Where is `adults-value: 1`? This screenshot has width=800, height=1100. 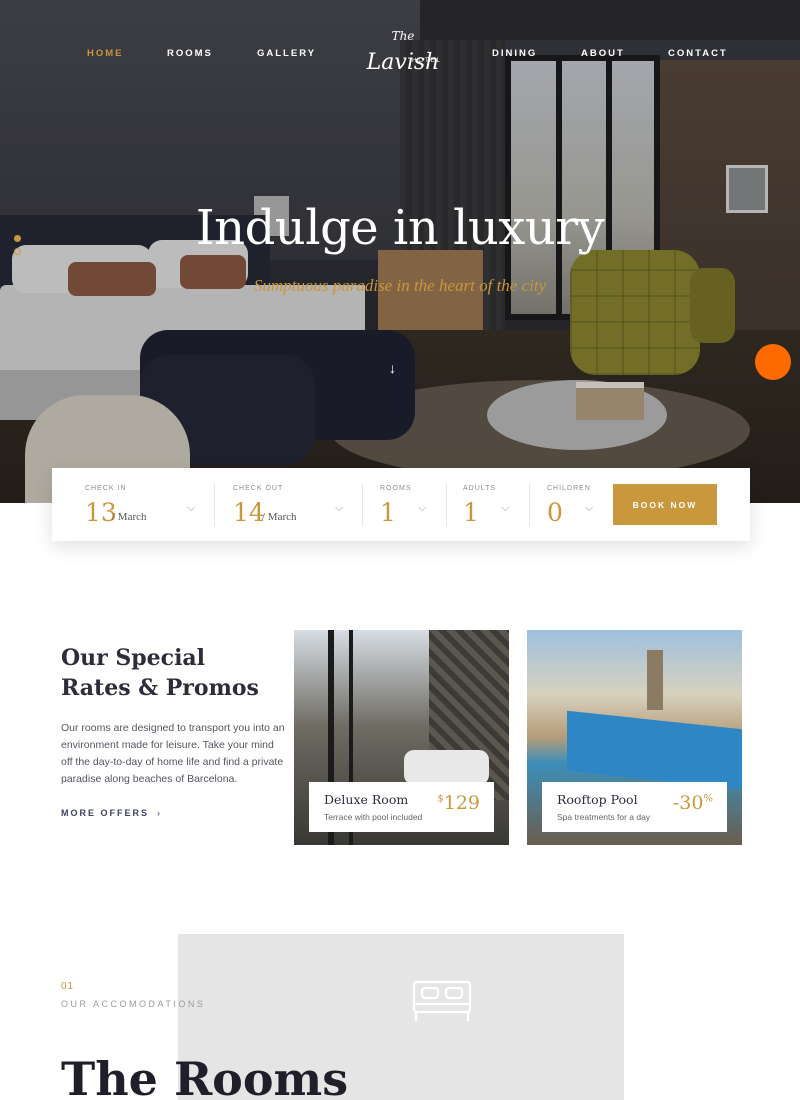 adults-value: 1 is located at coordinates (471, 512).